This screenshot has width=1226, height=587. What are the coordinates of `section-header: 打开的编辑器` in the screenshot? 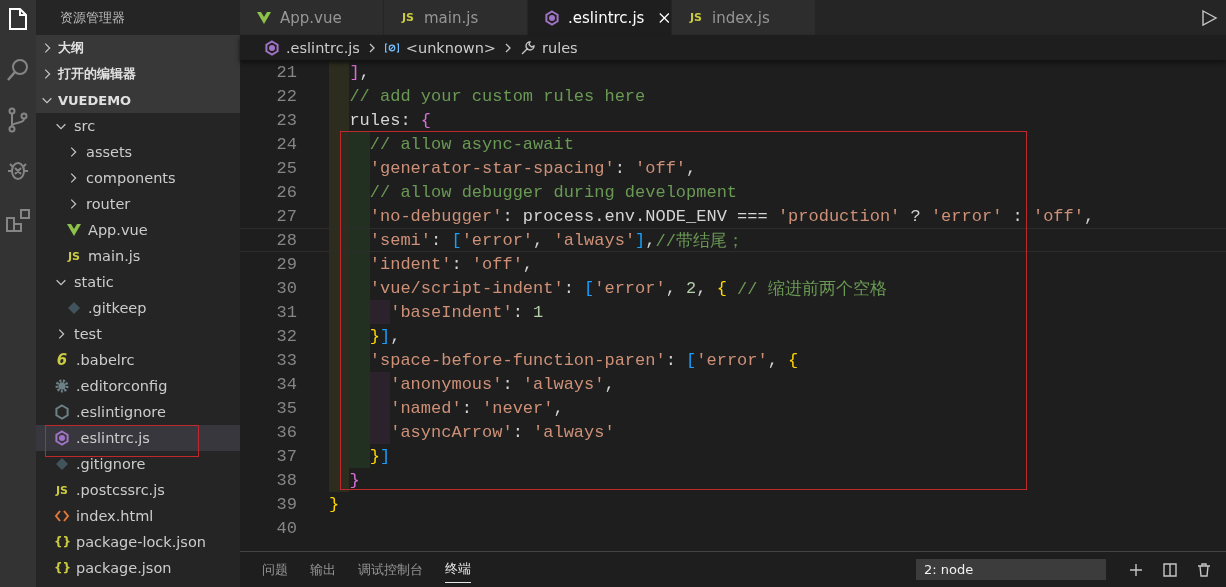 It's located at (138, 74).